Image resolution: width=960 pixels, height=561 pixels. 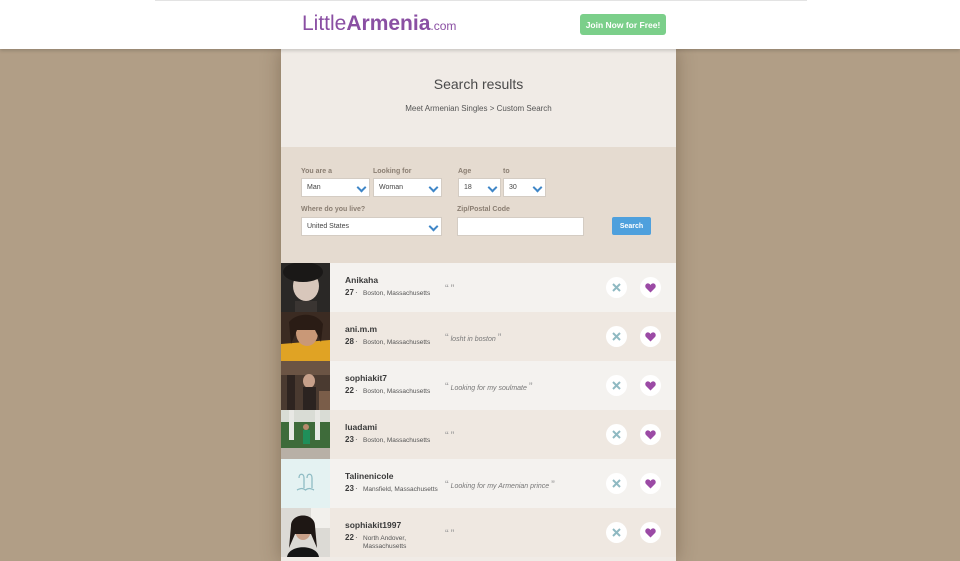 What do you see at coordinates (407, 187) in the screenshot?
I see `looking-for-select: Woman` at bounding box center [407, 187].